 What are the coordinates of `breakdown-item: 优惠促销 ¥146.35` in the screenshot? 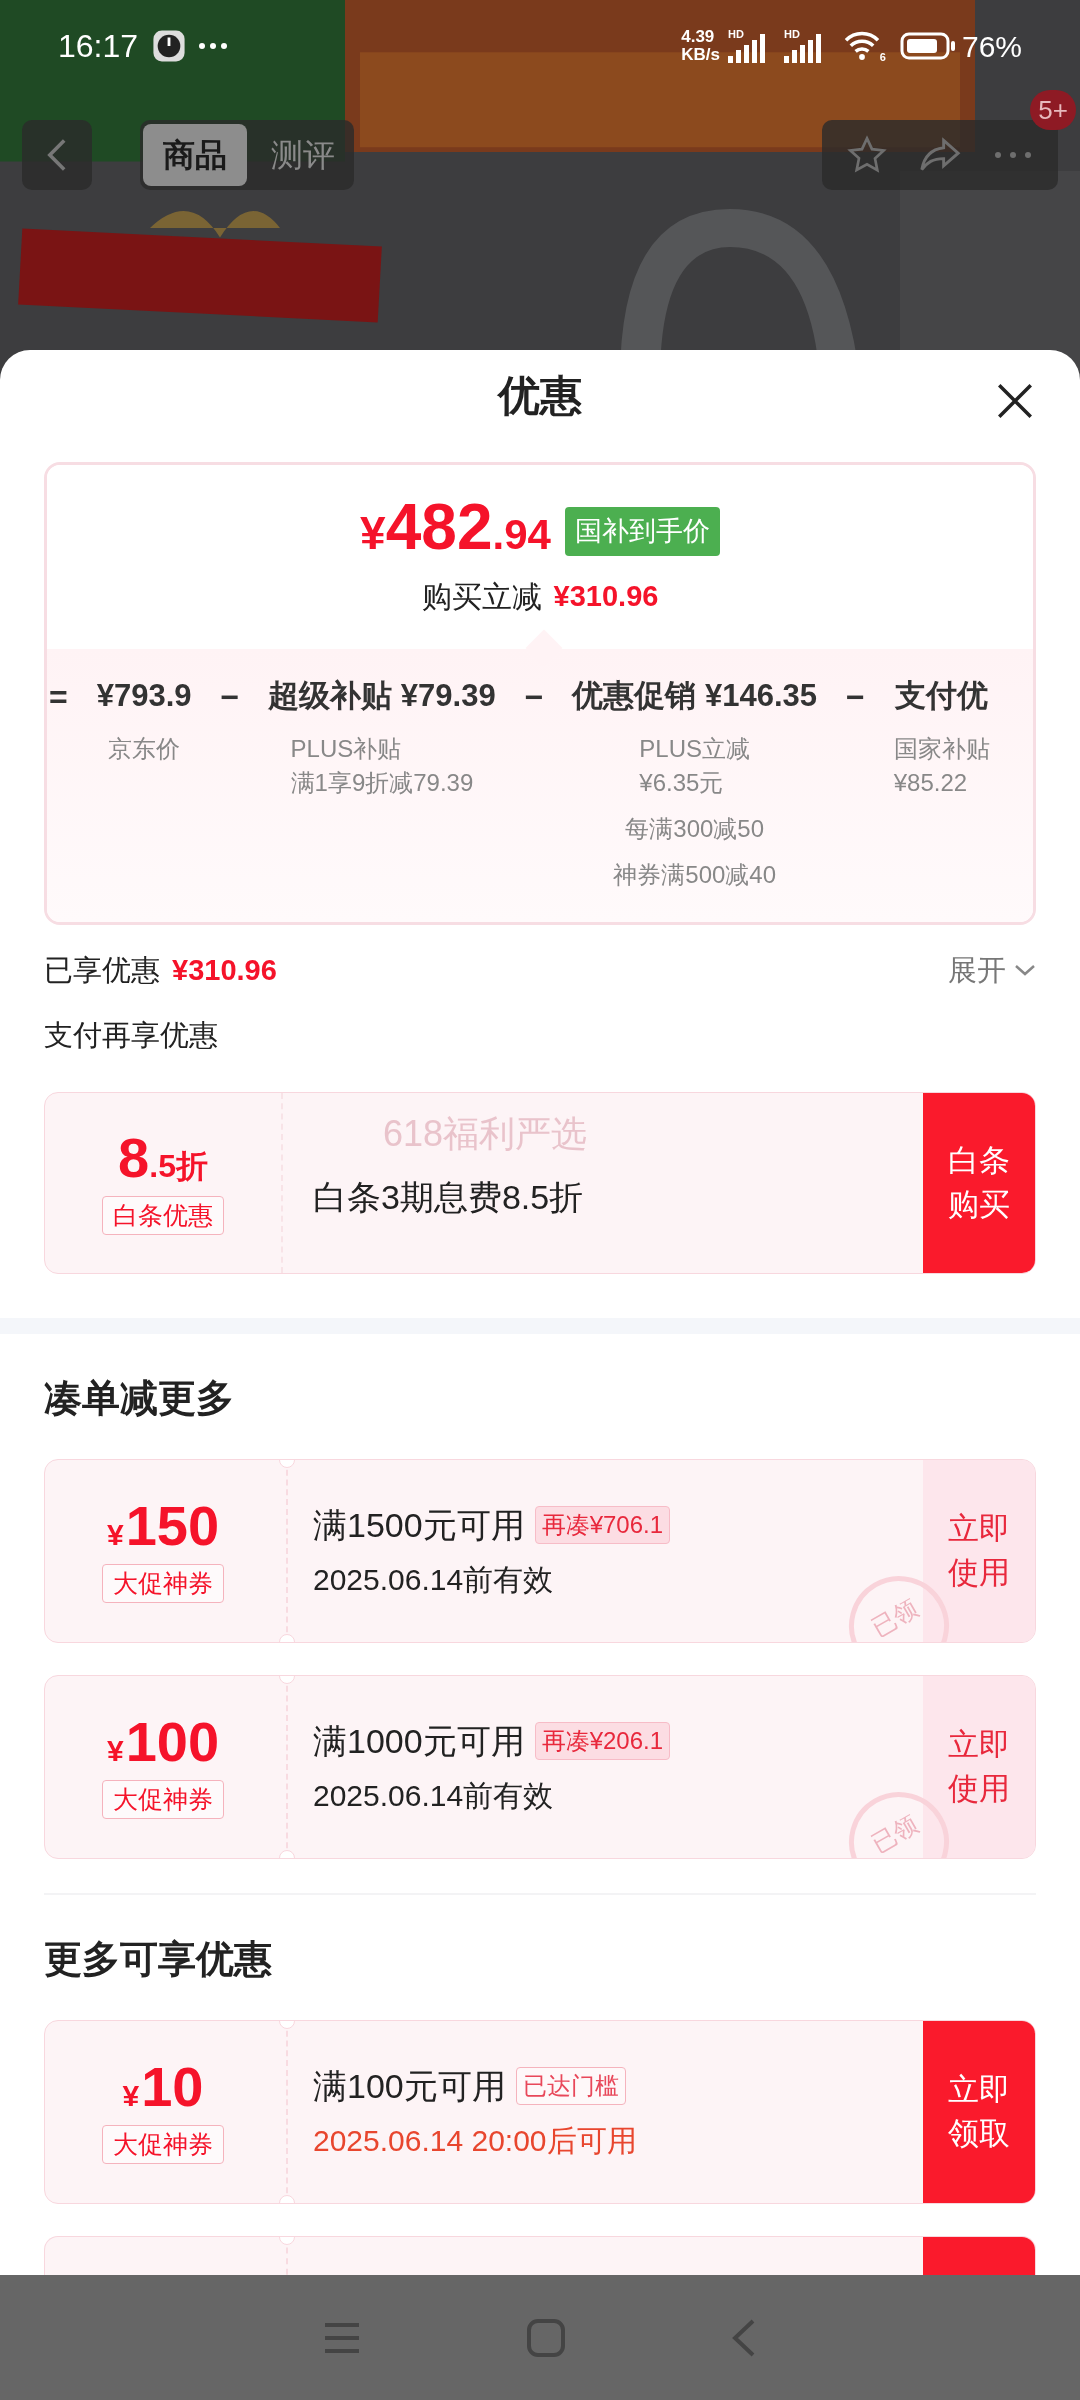 It's located at (694, 696).